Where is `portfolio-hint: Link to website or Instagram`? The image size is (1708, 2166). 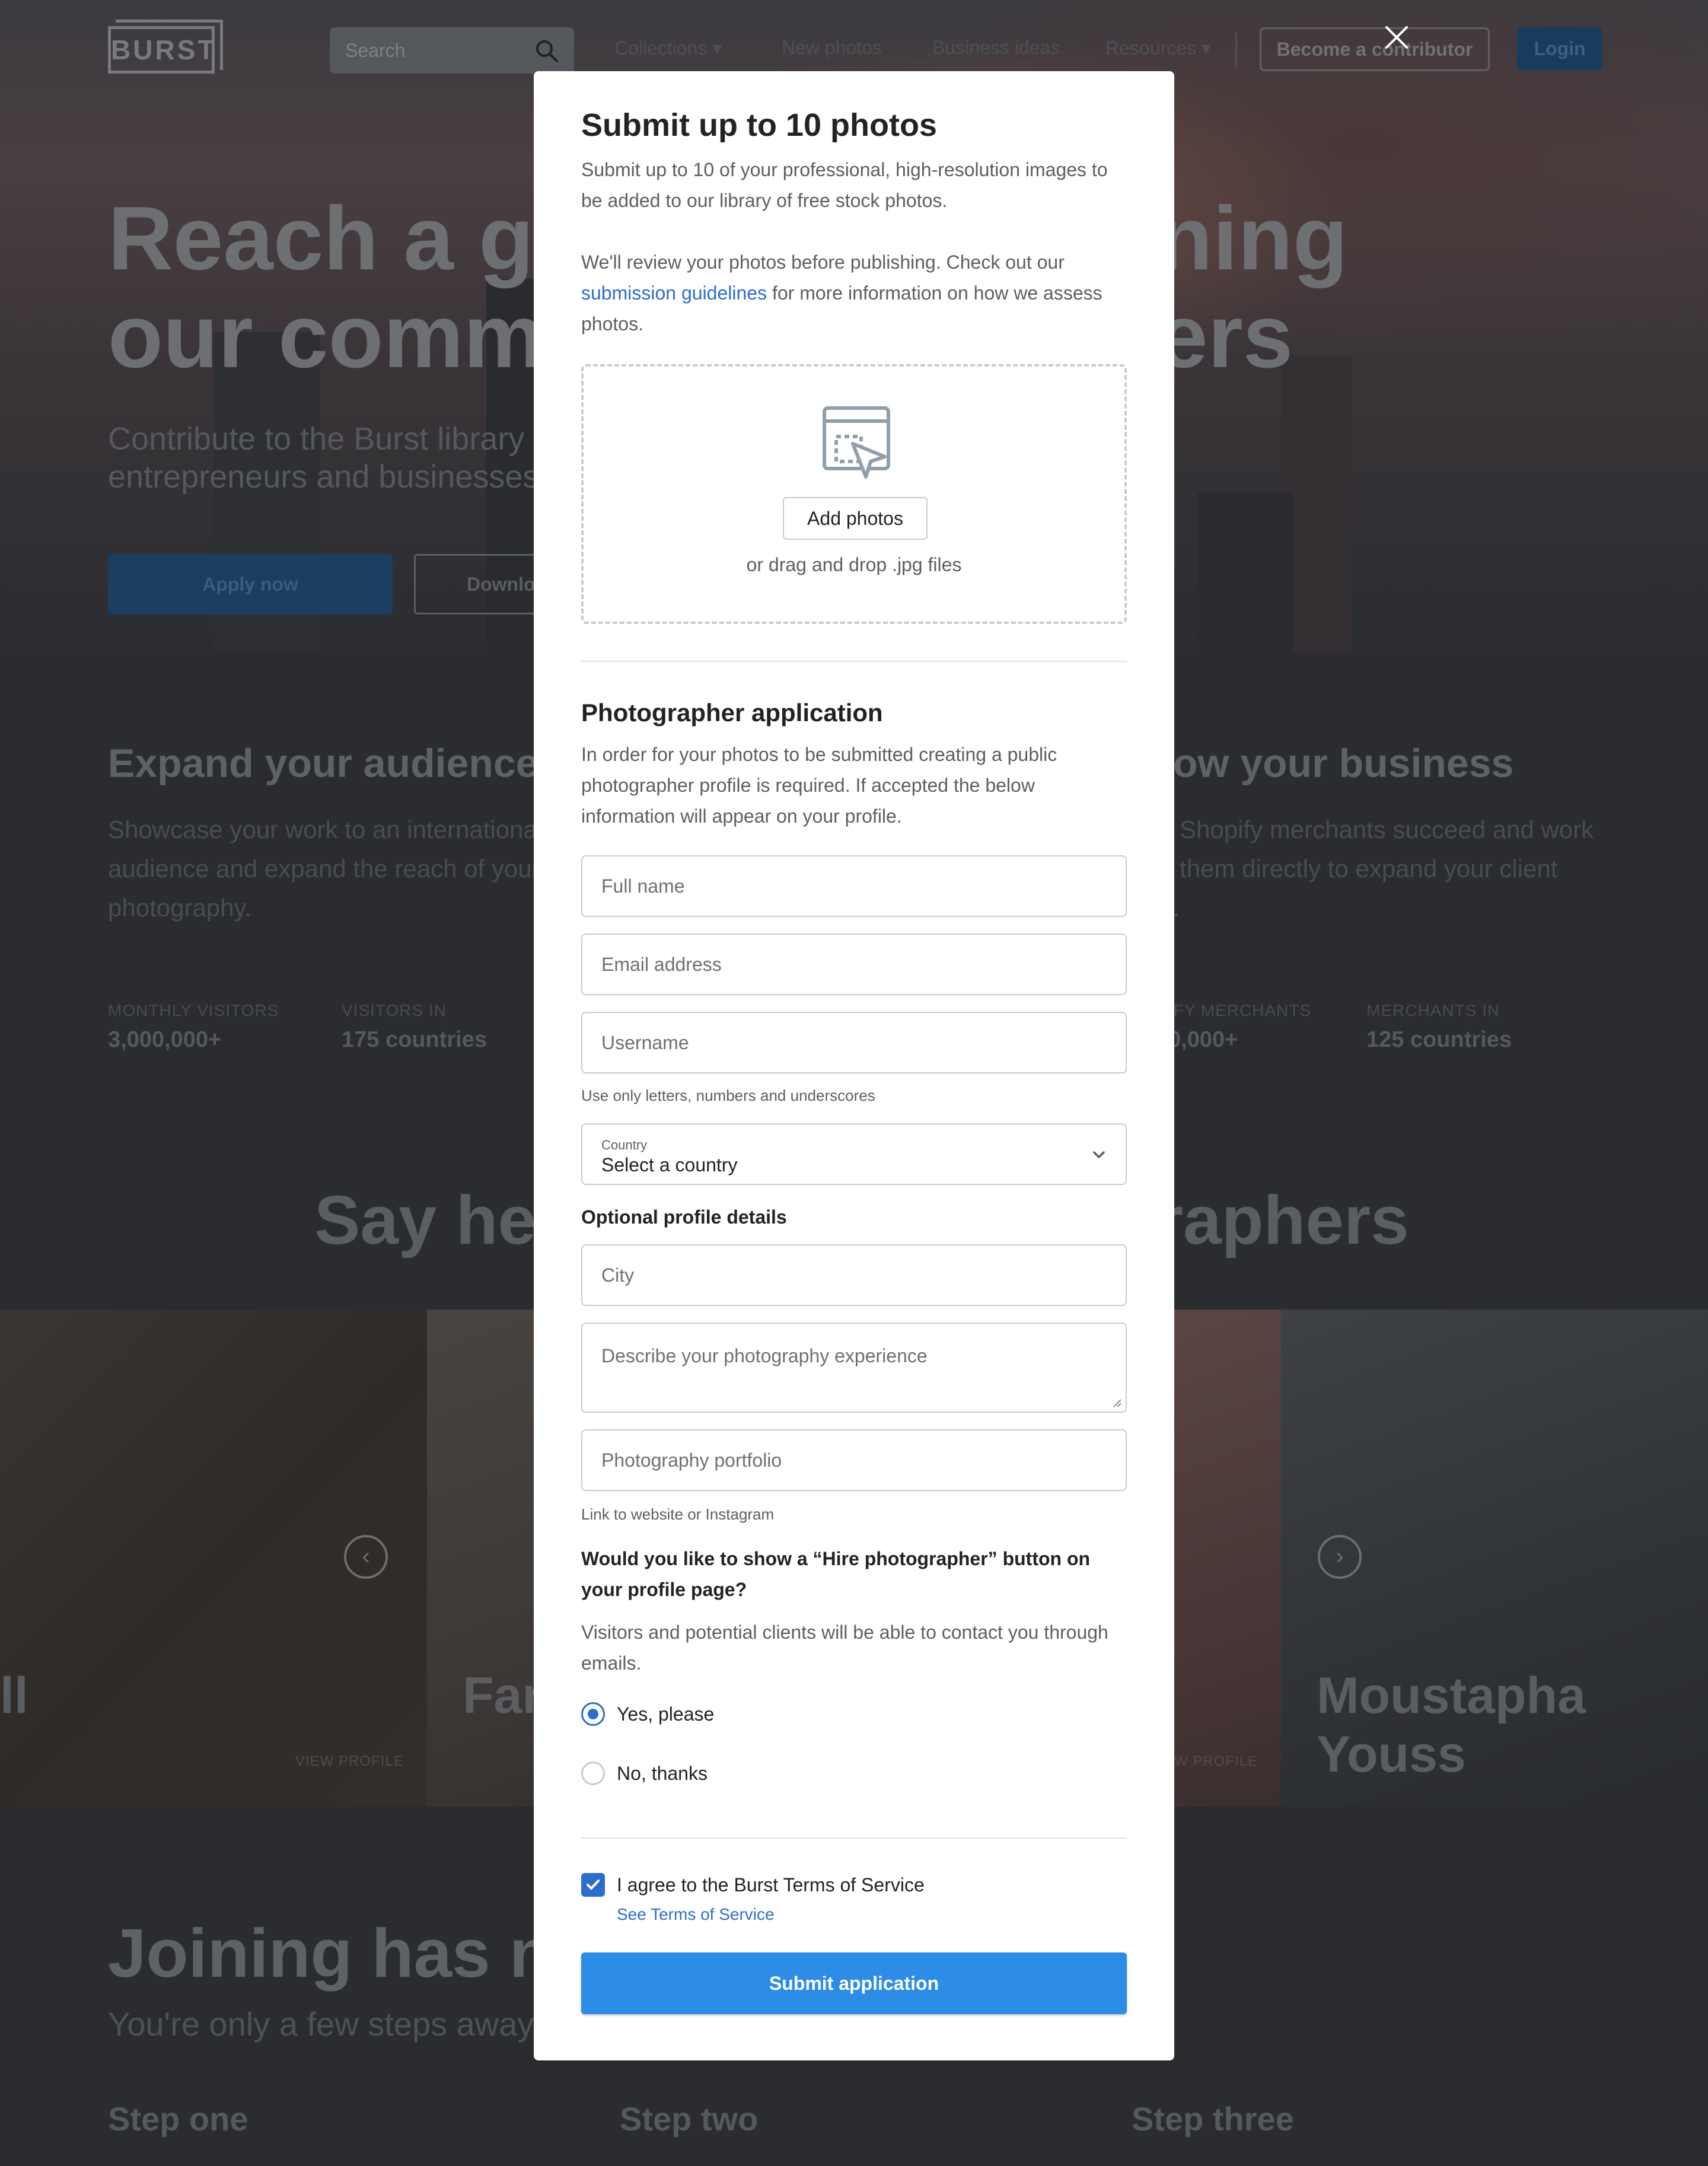 portfolio-hint: Link to website or Instagram is located at coordinates (678, 1514).